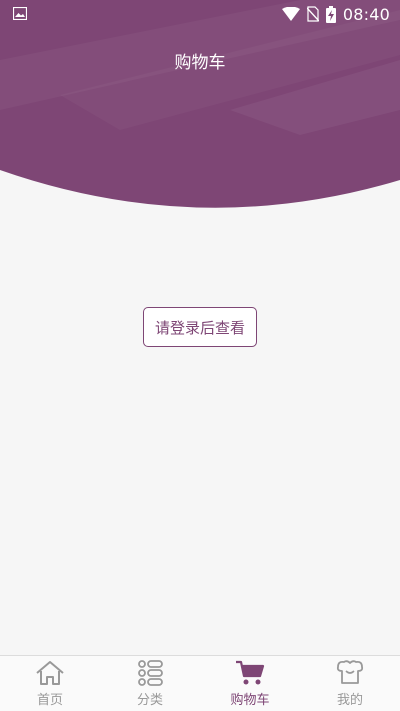 This screenshot has width=400, height=711. Describe the element at coordinates (200, 63) in the screenshot. I see `page-title: 购物车` at that location.